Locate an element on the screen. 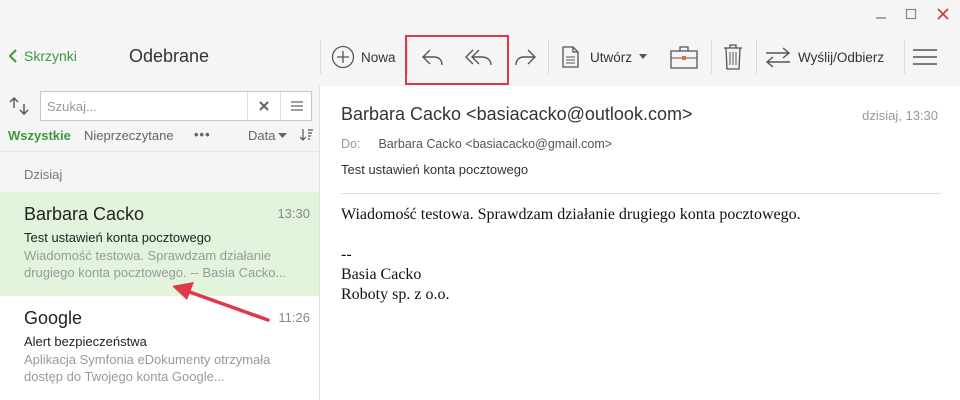 The height and width of the screenshot is (400, 960). message-sender: Barbara Cacko is located at coordinates (84, 214).